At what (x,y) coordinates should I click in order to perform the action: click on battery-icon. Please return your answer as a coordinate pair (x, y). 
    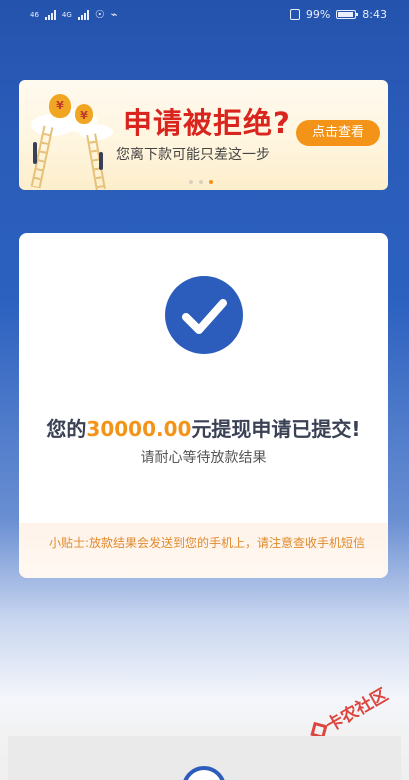
    Looking at the image, I should click on (347, 14).